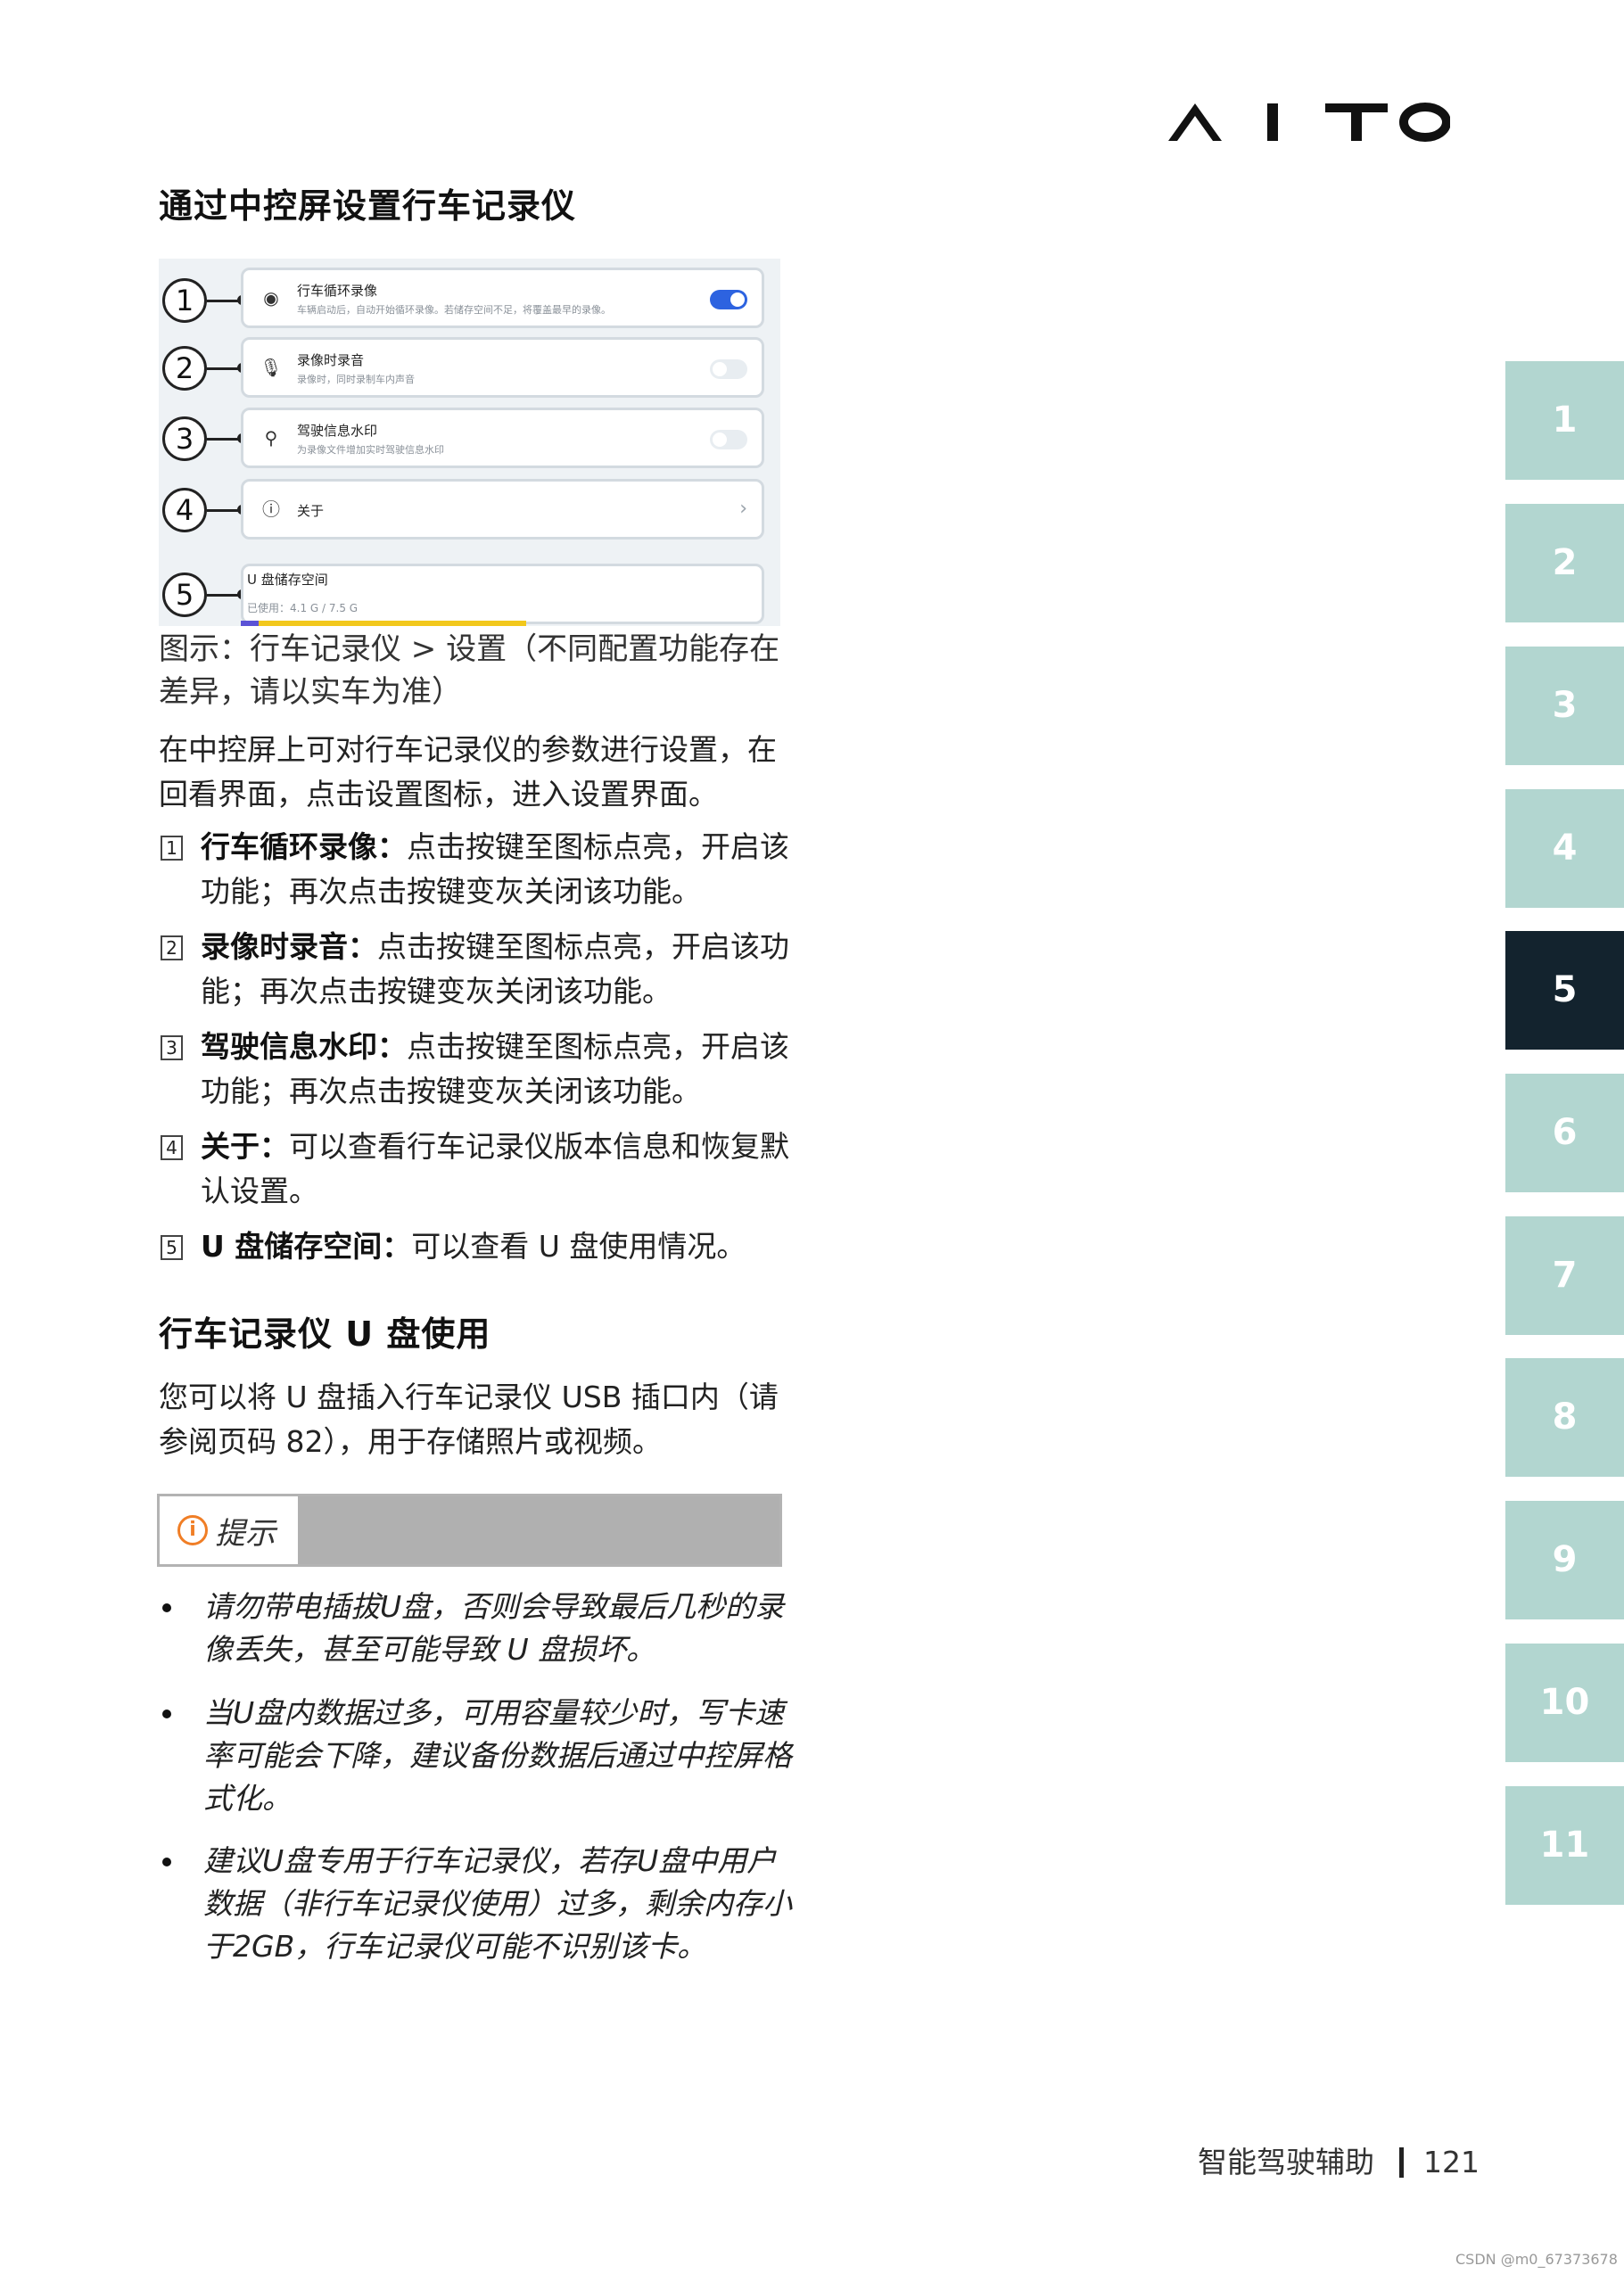  What do you see at coordinates (728, 299) in the screenshot?
I see `loop-recording-toggle` at bounding box center [728, 299].